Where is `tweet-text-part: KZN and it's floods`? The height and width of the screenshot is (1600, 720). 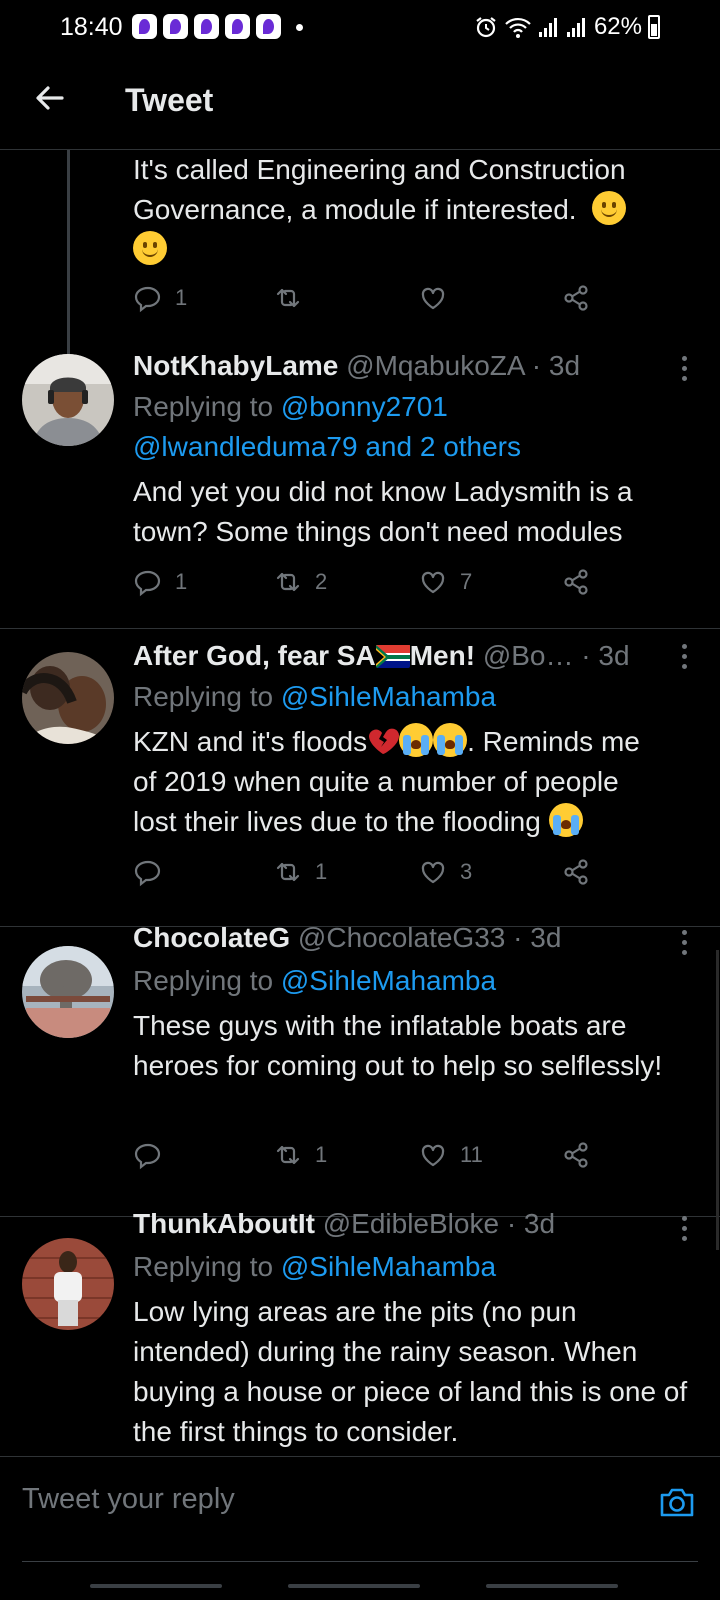 tweet-text-part: KZN and it's floods is located at coordinates (250, 741).